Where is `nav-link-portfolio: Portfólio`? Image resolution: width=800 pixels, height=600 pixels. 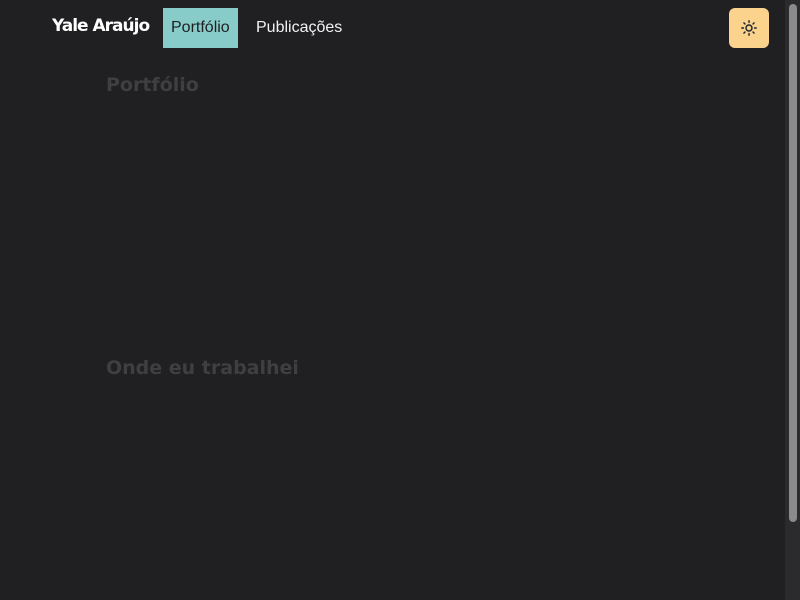 nav-link-portfolio: Portfólio is located at coordinates (200, 28).